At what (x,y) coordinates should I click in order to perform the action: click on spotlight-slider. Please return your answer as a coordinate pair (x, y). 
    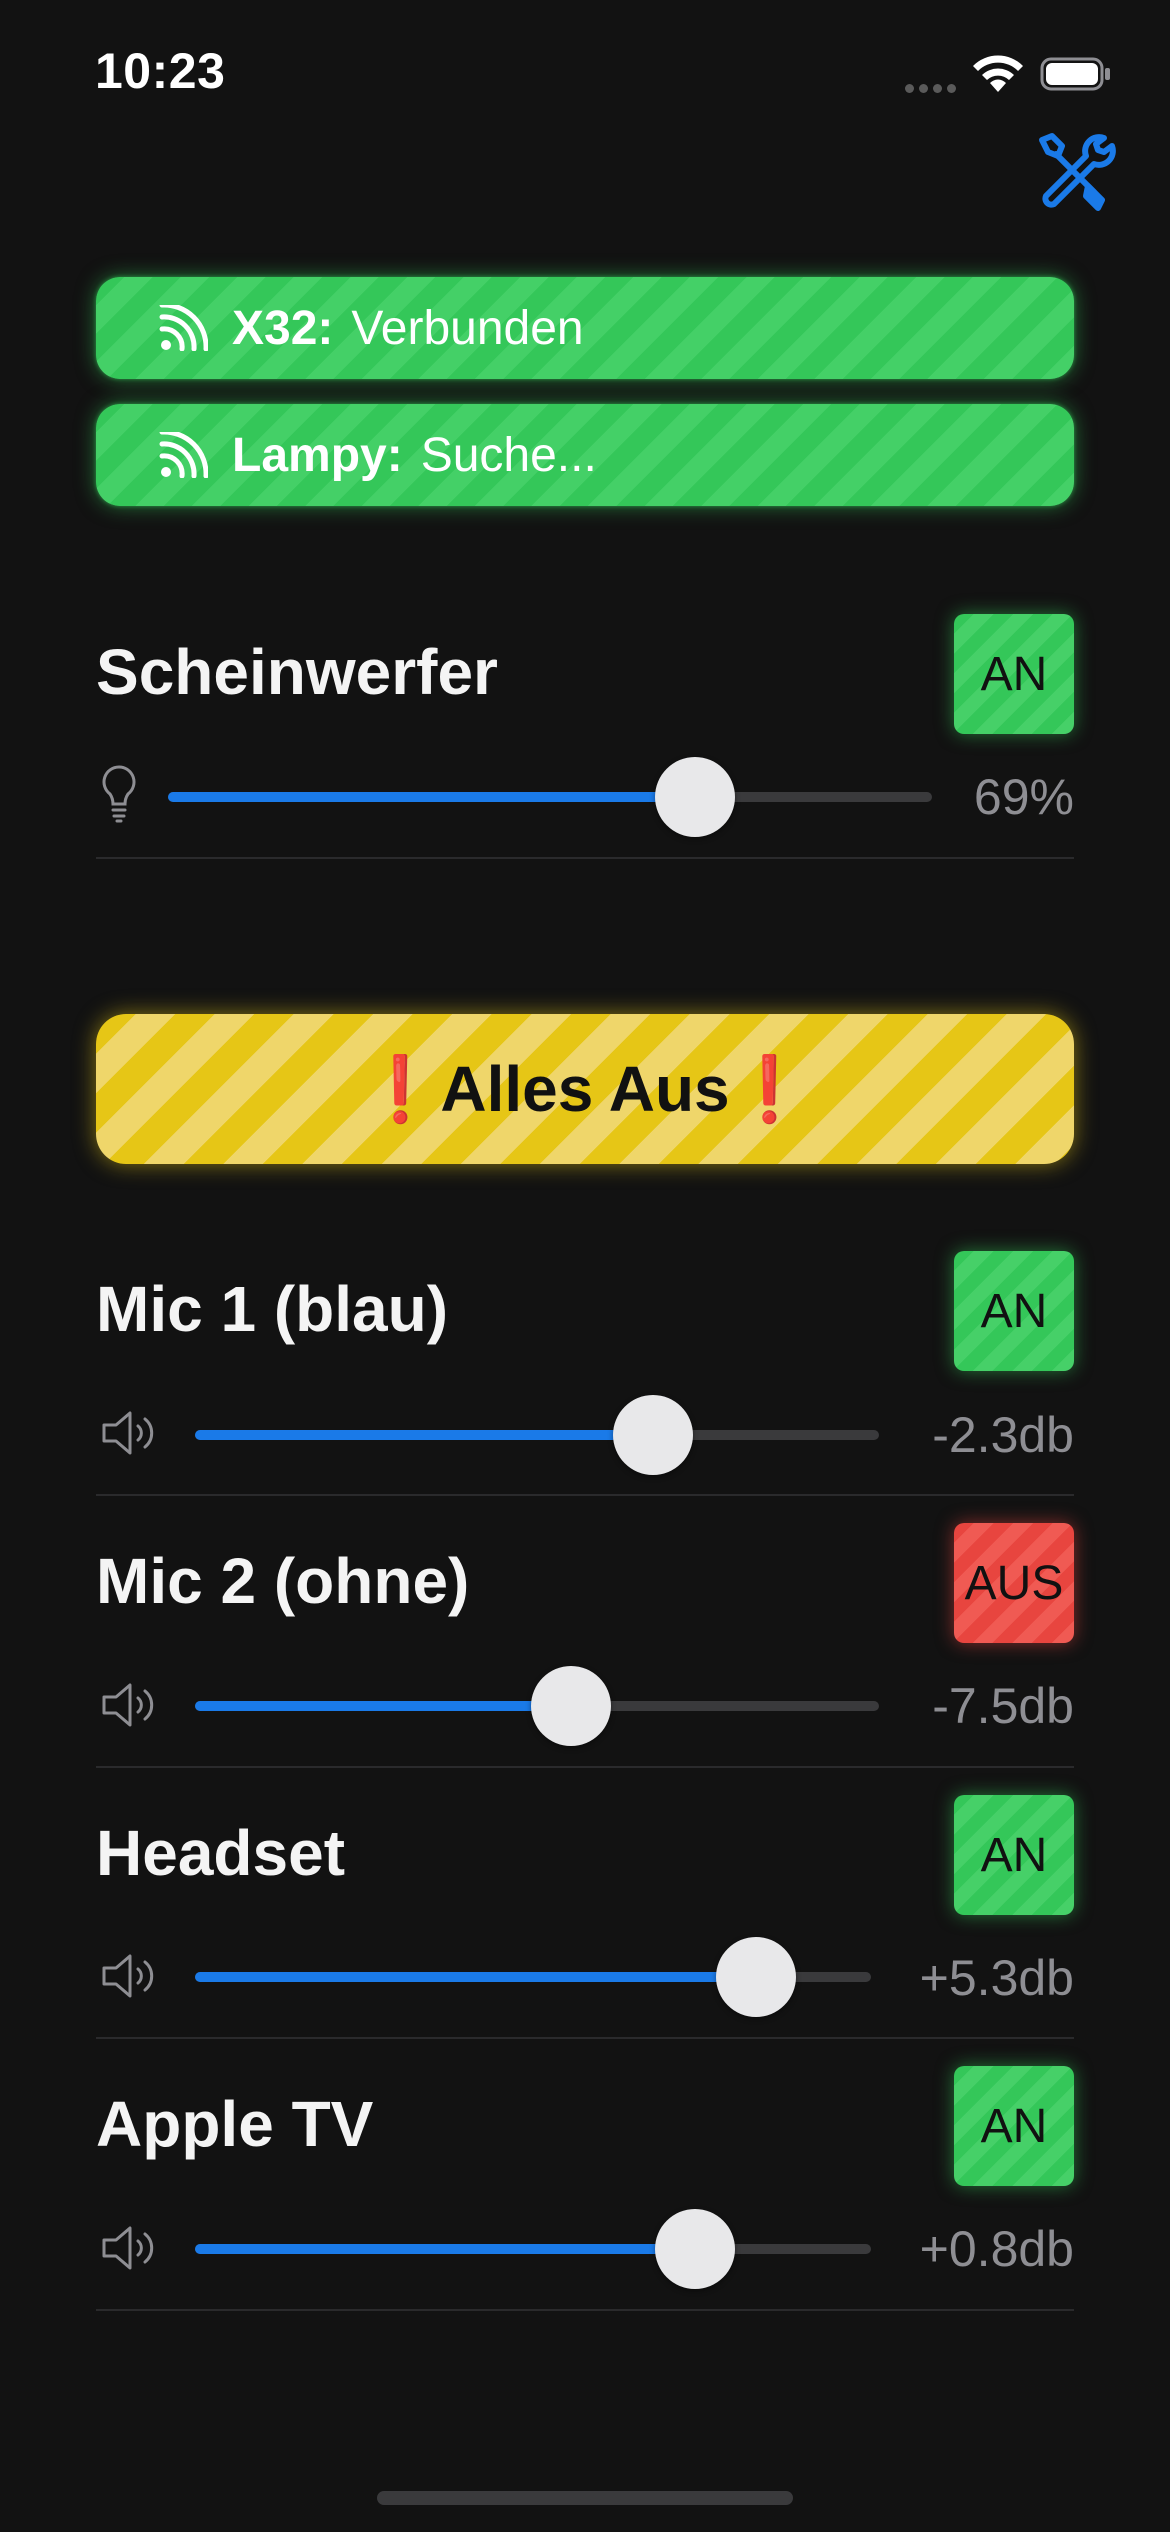
    Looking at the image, I should click on (550, 797).